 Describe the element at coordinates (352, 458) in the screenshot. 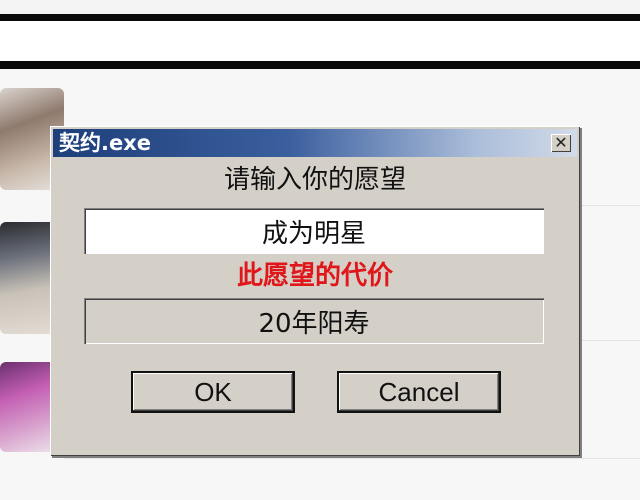

I see `list-divider` at that location.